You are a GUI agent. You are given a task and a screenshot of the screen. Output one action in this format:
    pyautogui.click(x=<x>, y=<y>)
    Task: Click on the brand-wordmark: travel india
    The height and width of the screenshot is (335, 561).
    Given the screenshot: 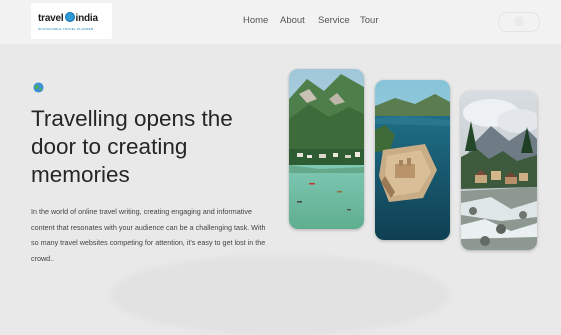 What is the action you would take?
    pyautogui.click(x=68, y=18)
    